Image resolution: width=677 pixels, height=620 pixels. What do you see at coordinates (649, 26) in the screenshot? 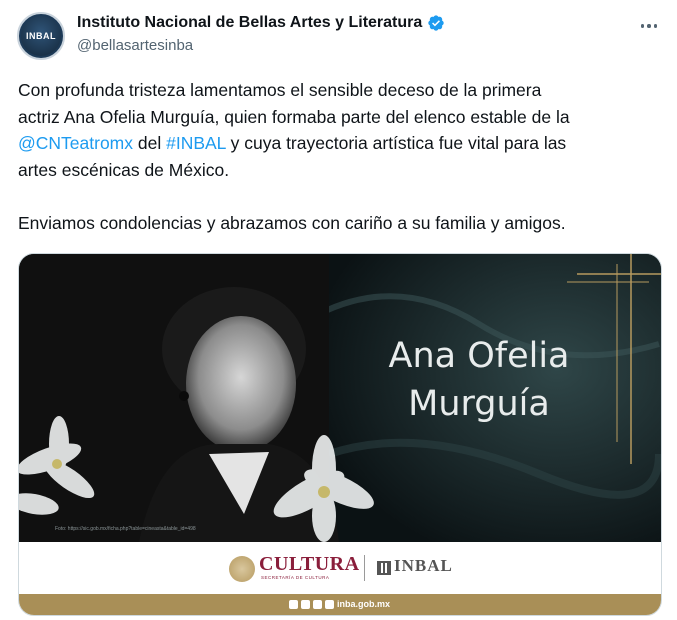
I see `more-options-icon` at bounding box center [649, 26].